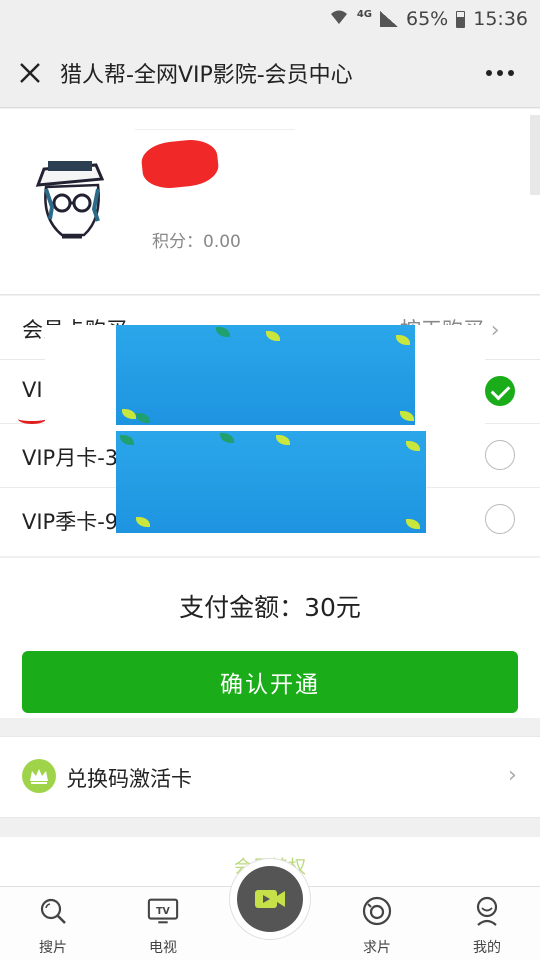 The height and width of the screenshot is (960, 540). Describe the element at coordinates (129, 779) in the screenshot. I see `redeem-label: 兑换码激活卡` at that location.